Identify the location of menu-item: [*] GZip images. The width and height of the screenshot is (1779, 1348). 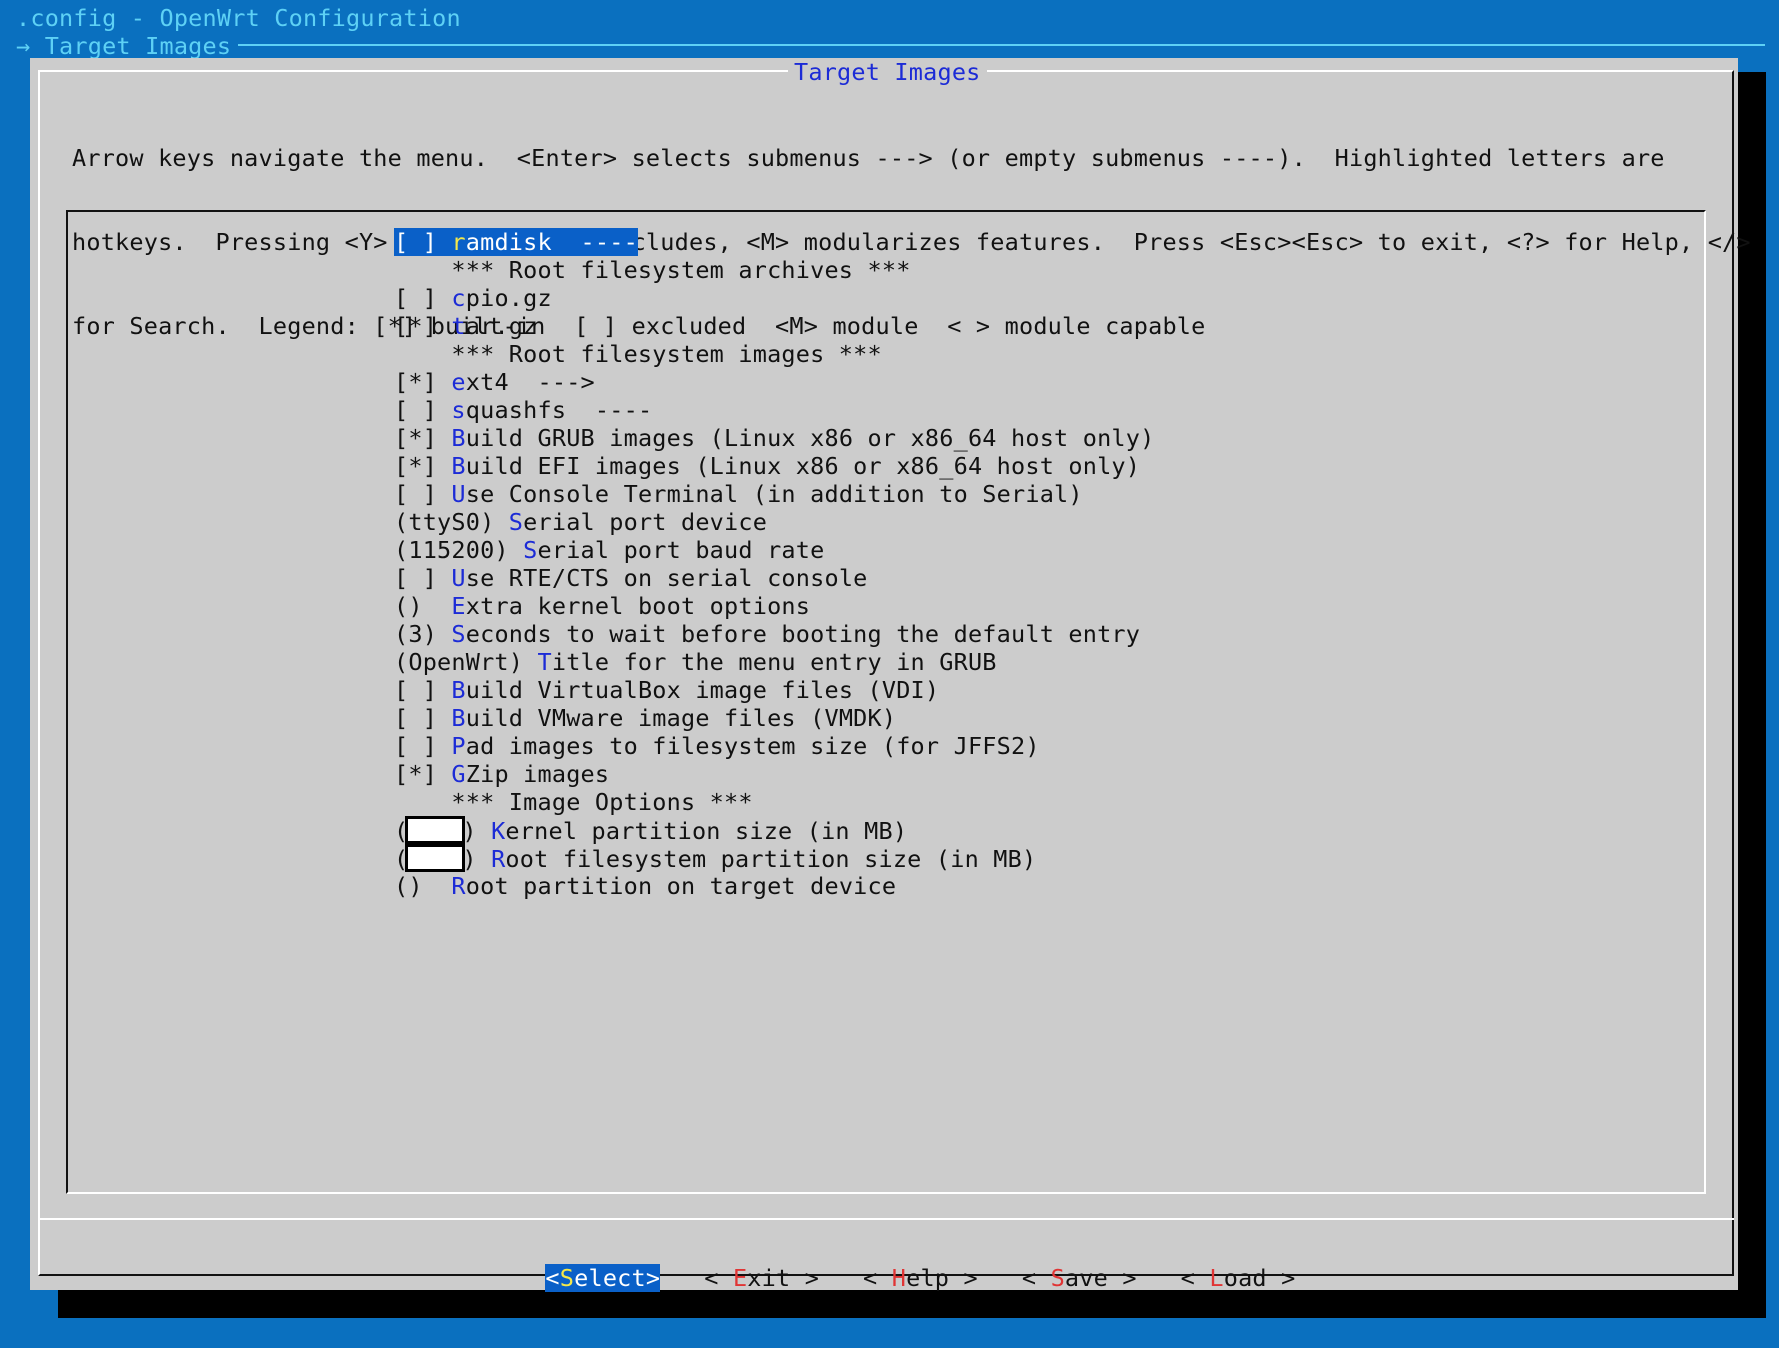
(774, 774).